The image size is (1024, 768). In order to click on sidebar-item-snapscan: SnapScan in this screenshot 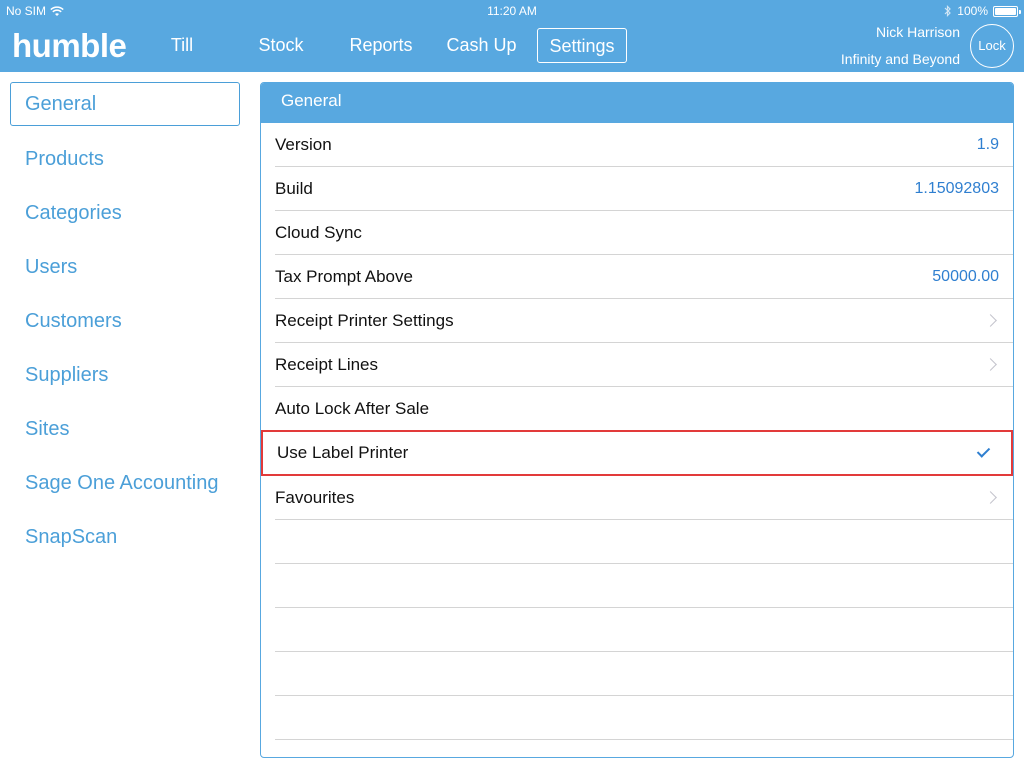, I will do `click(125, 537)`.